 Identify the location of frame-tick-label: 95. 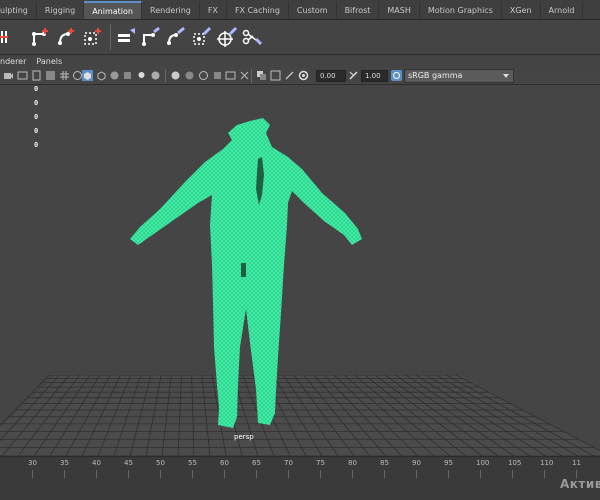
(448, 463).